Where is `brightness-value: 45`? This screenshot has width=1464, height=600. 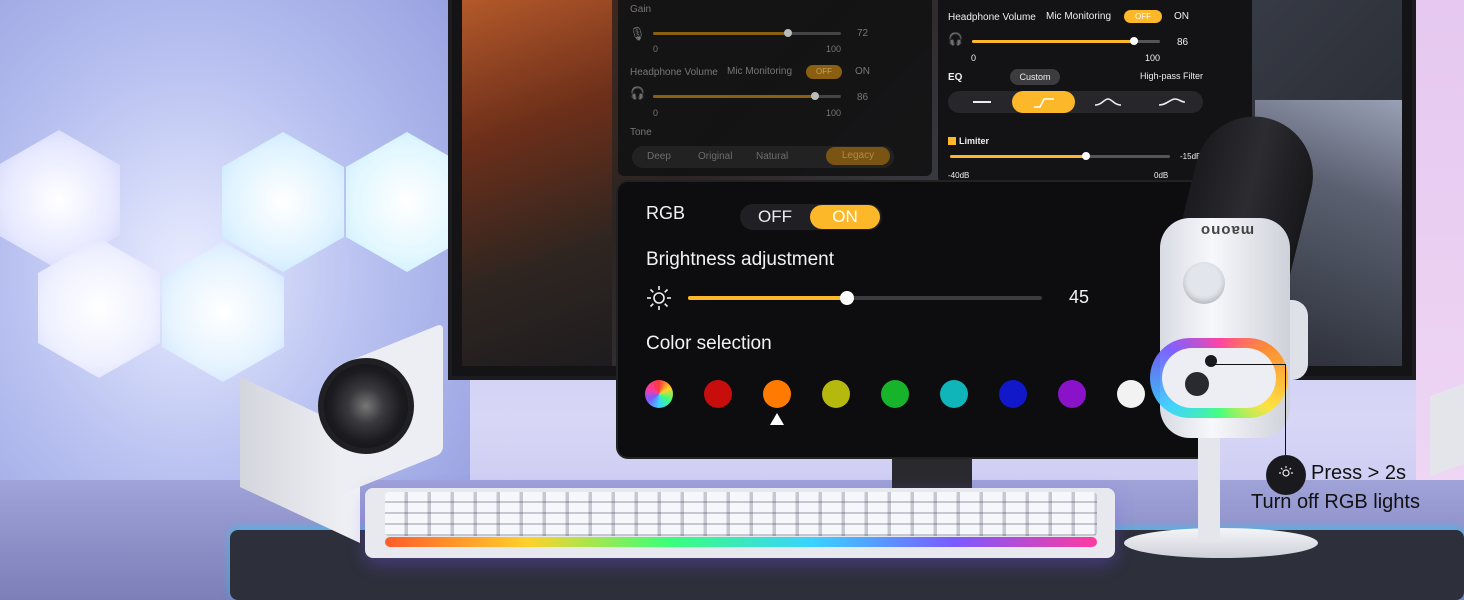 brightness-value: 45 is located at coordinates (1079, 297).